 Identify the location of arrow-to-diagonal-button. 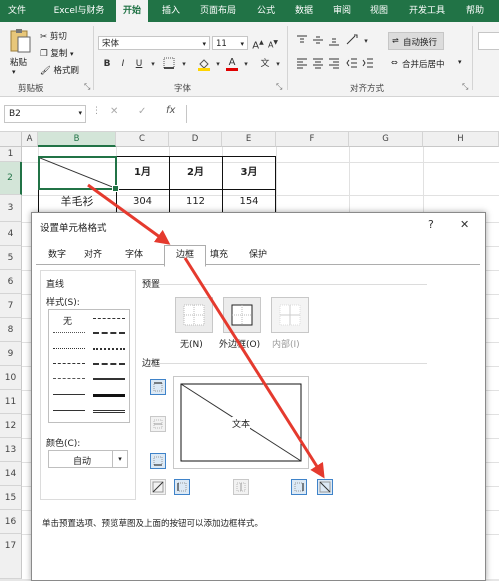
(254, 368).